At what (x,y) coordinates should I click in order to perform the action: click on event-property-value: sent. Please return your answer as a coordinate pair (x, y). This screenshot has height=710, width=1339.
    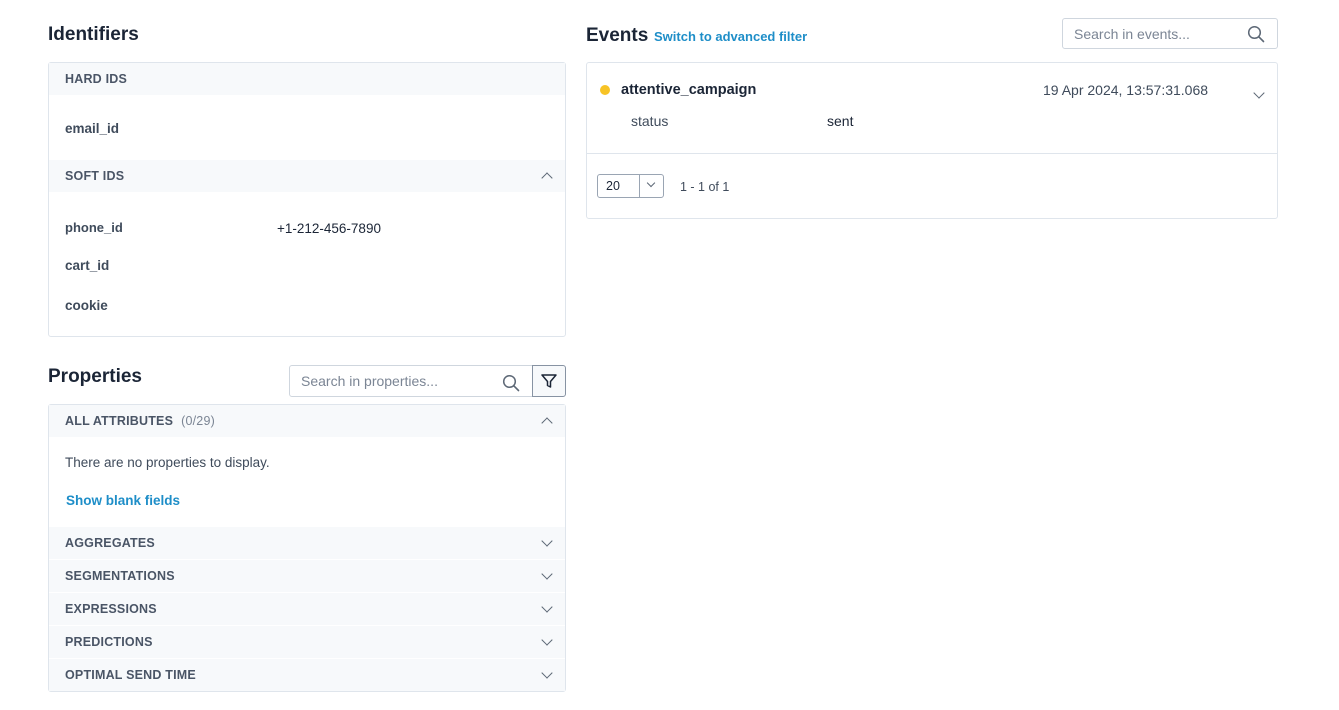
    Looking at the image, I should click on (840, 121).